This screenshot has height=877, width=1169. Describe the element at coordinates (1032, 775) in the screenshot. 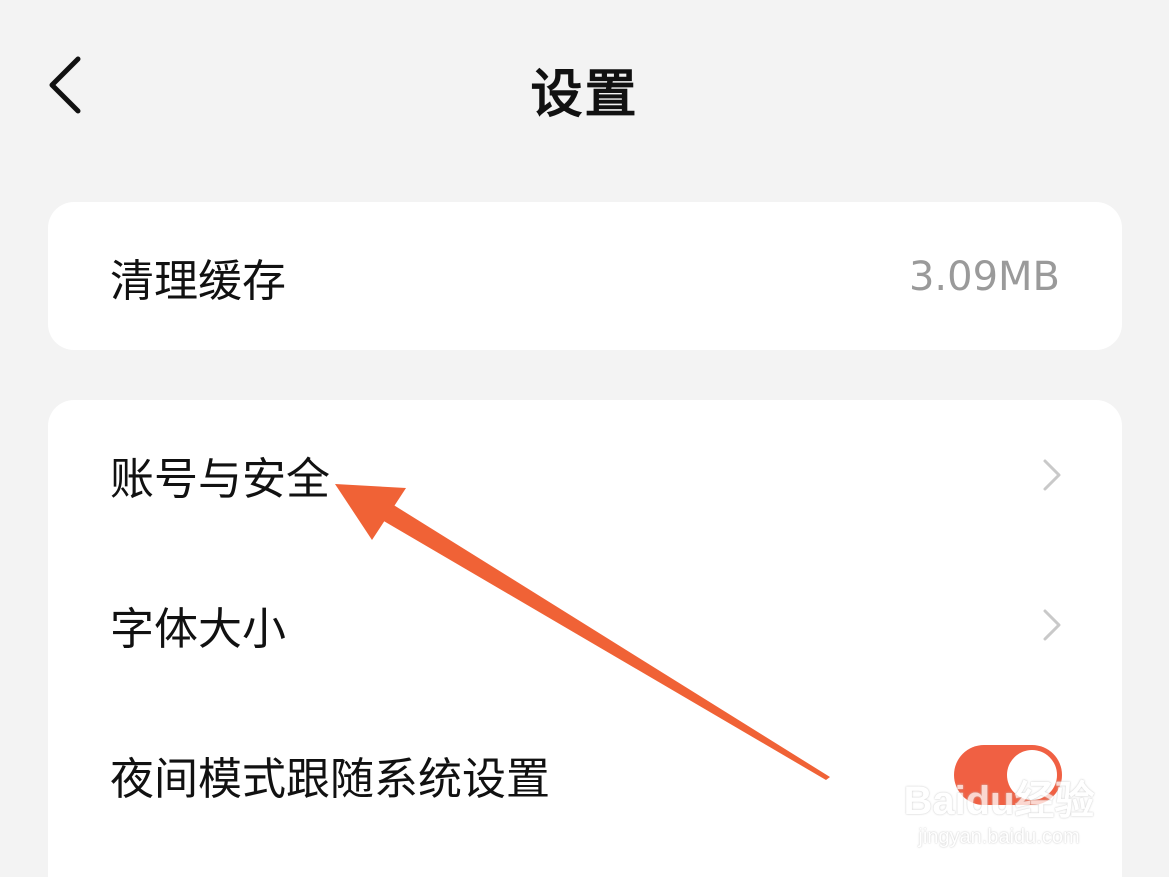

I see `toggle-knob` at that location.